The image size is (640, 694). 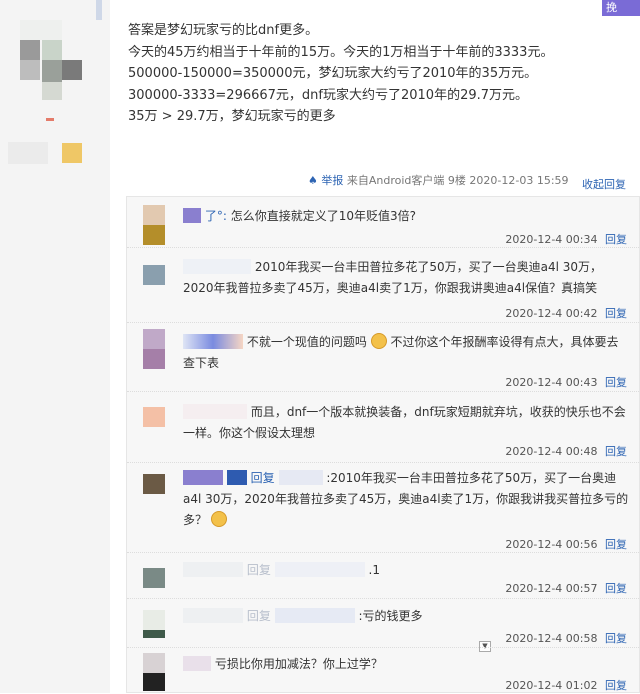 I want to click on comment-text: 了°: 怎么你直接就定义了10年贬值3倍?, so click(x=406, y=216).